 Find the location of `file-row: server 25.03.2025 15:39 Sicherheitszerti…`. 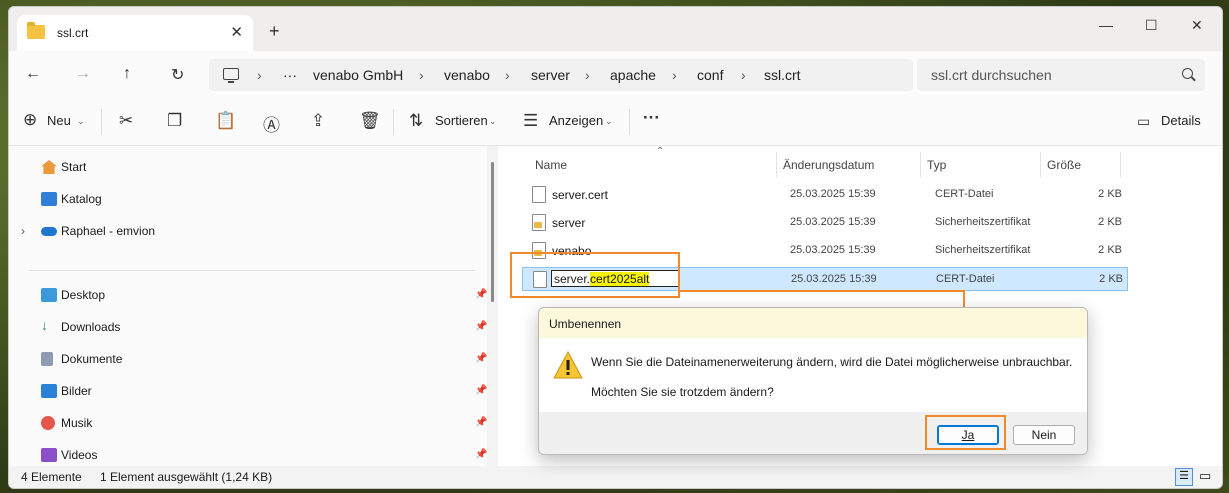

file-row: server 25.03.2025 15:39 Sicherheitszerti… is located at coordinates (824, 223).